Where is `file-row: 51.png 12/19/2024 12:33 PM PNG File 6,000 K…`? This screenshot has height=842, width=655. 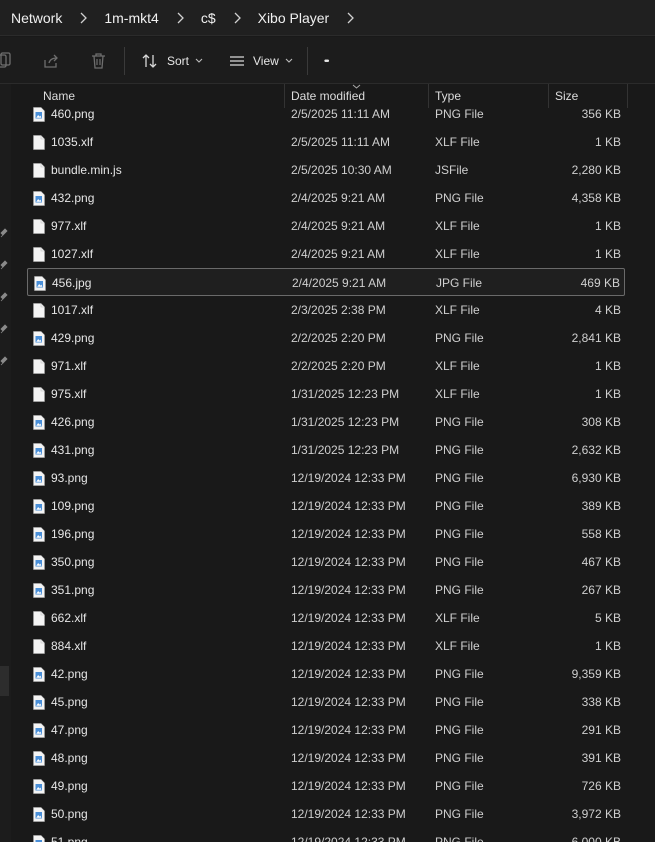 file-row: 51.png 12/19/2024 12:33 PM PNG File 6,000 K… is located at coordinates (326, 835).